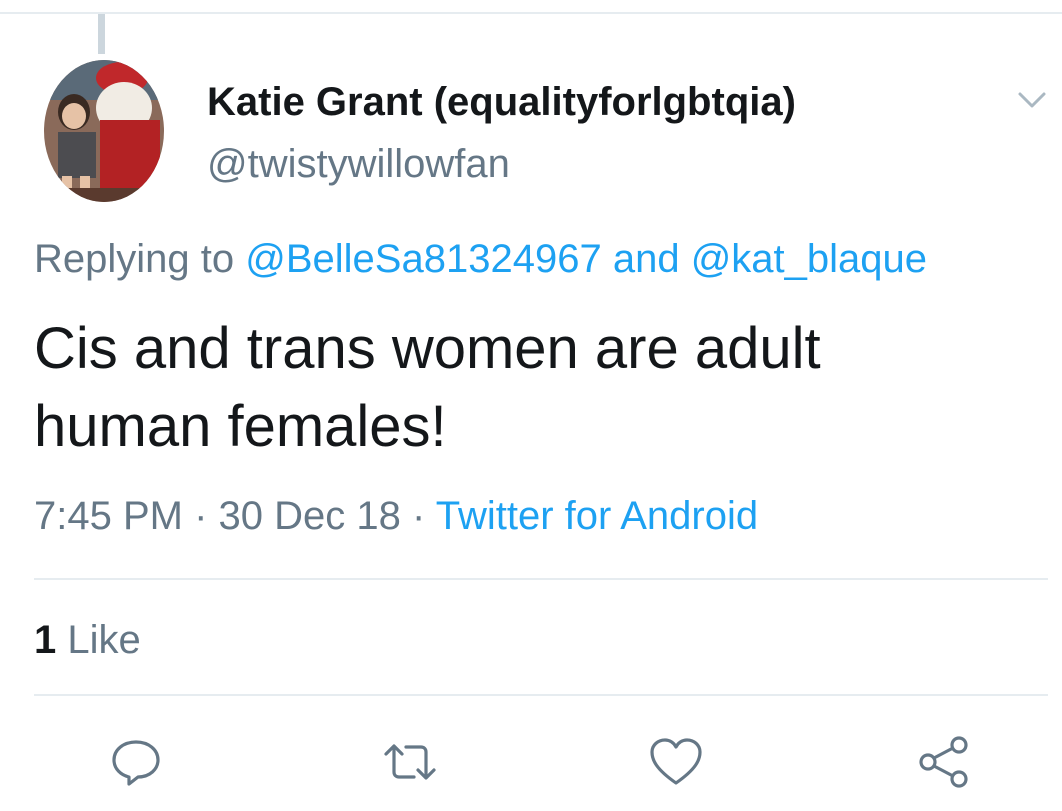  What do you see at coordinates (597, 516) in the screenshot?
I see `tweet-source-link: Twitter for Android` at bounding box center [597, 516].